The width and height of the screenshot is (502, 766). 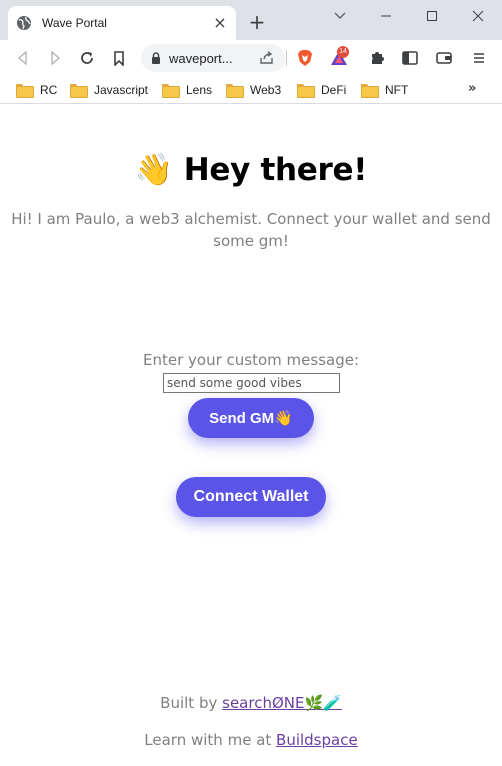 I want to click on lock-icon, so click(x=156, y=58).